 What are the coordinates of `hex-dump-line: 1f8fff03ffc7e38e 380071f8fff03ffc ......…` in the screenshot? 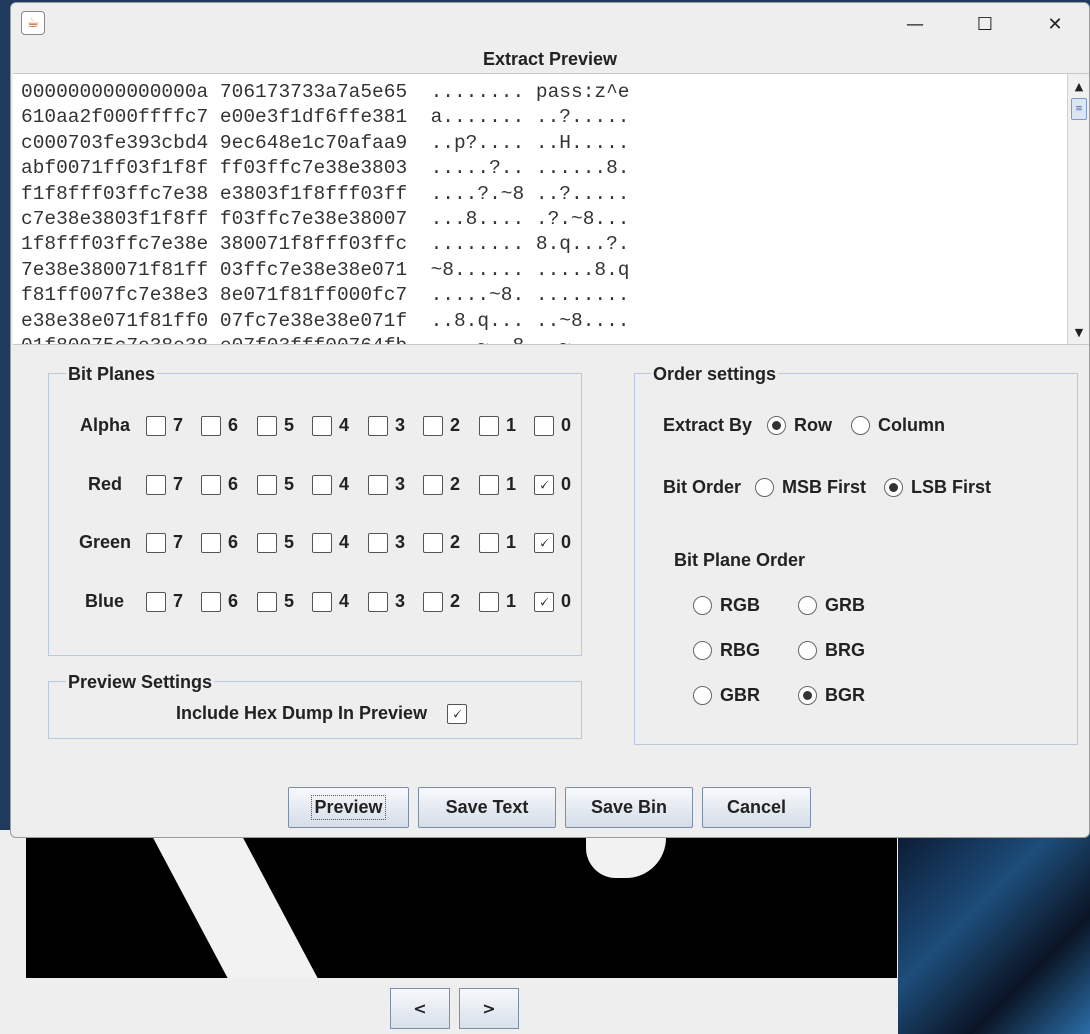 It's located at (325, 244).